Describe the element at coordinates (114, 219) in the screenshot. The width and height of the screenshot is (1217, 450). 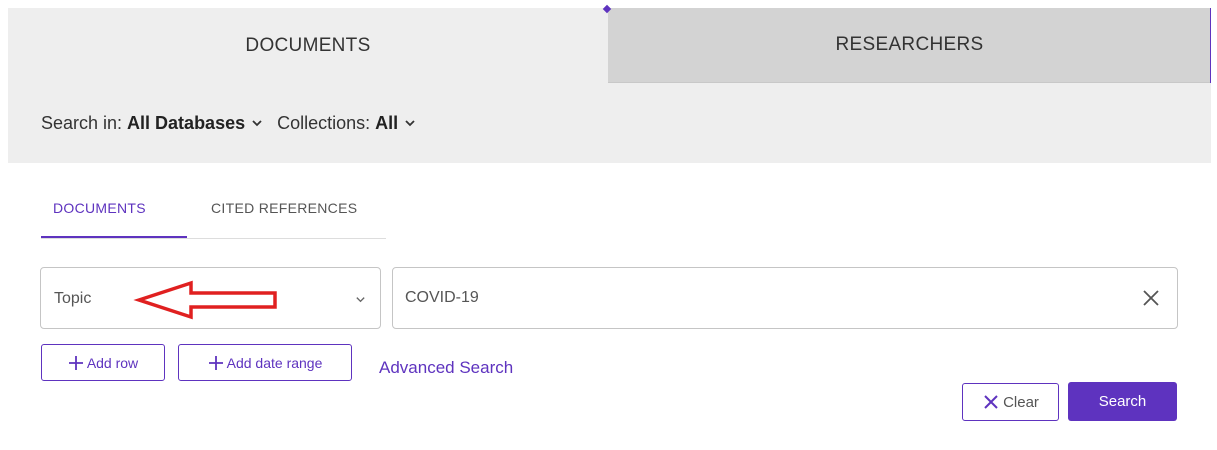
I see `subtab-documents: DOCUMENTS` at that location.